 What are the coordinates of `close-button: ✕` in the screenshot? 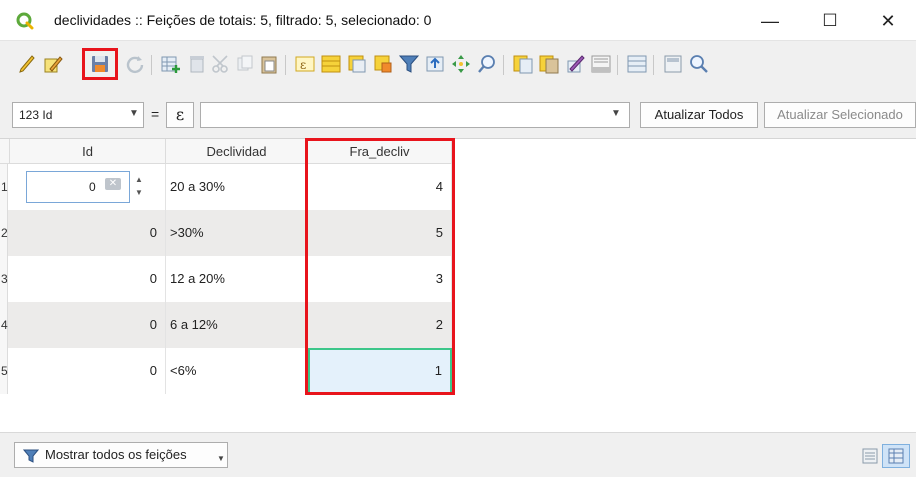 It's located at (888, 21).